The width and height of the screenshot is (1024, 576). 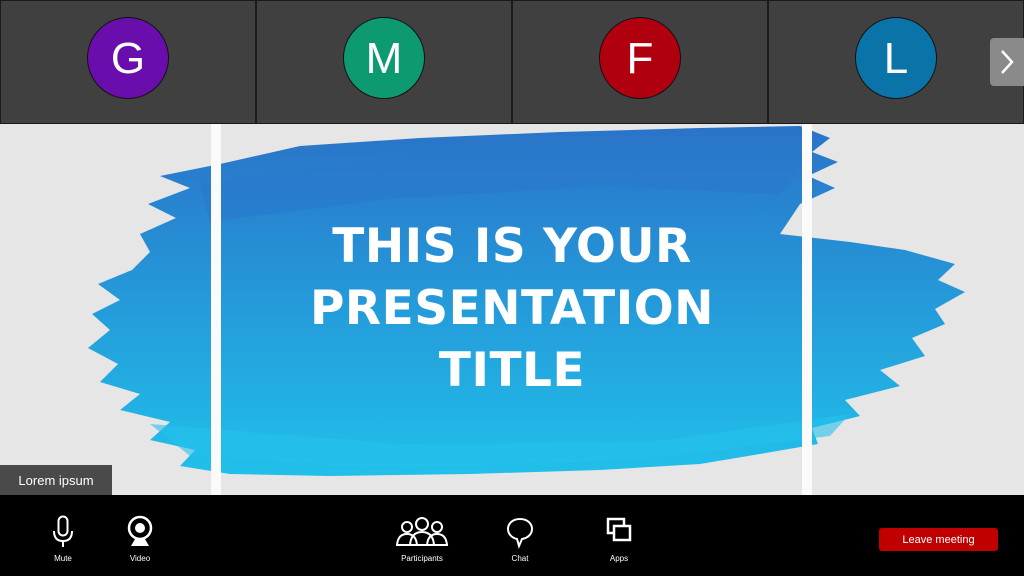 I want to click on participant-avatar: F, so click(x=640, y=58).